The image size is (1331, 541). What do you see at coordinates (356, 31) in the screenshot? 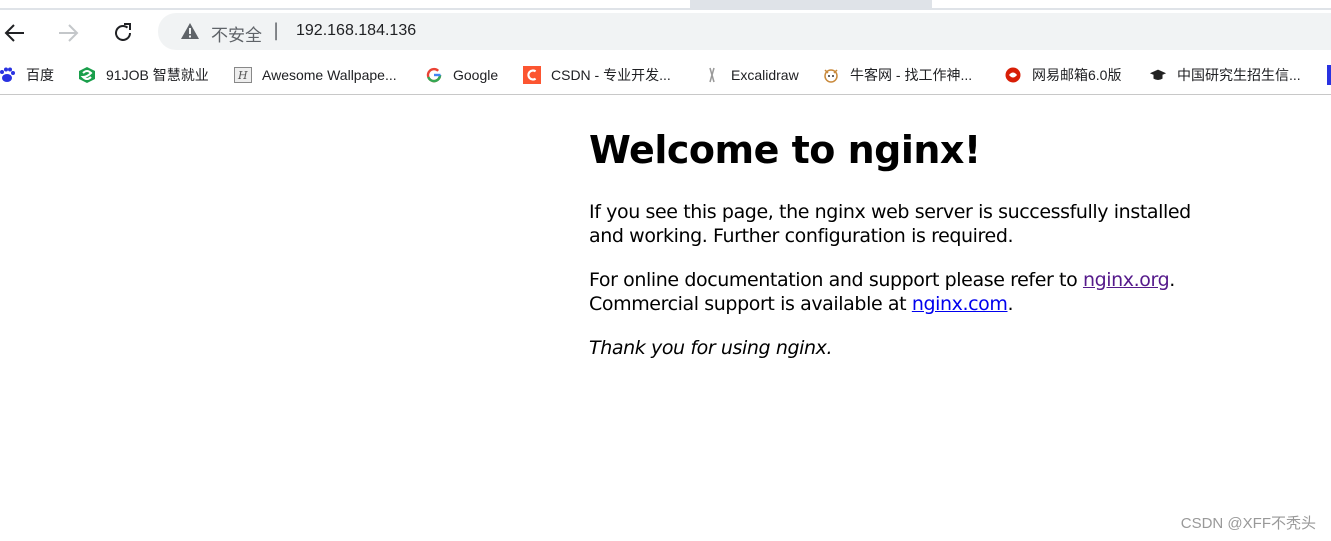
I see `url-text: 192.168.184.136` at bounding box center [356, 31].